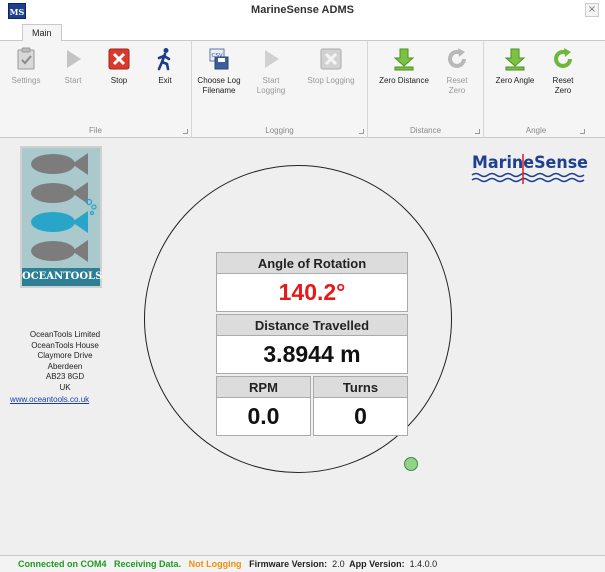 The image size is (605, 572). What do you see at coordinates (65, 376) in the screenshot?
I see `address-line: AB23 8GD` at bounding box center [65, 376].